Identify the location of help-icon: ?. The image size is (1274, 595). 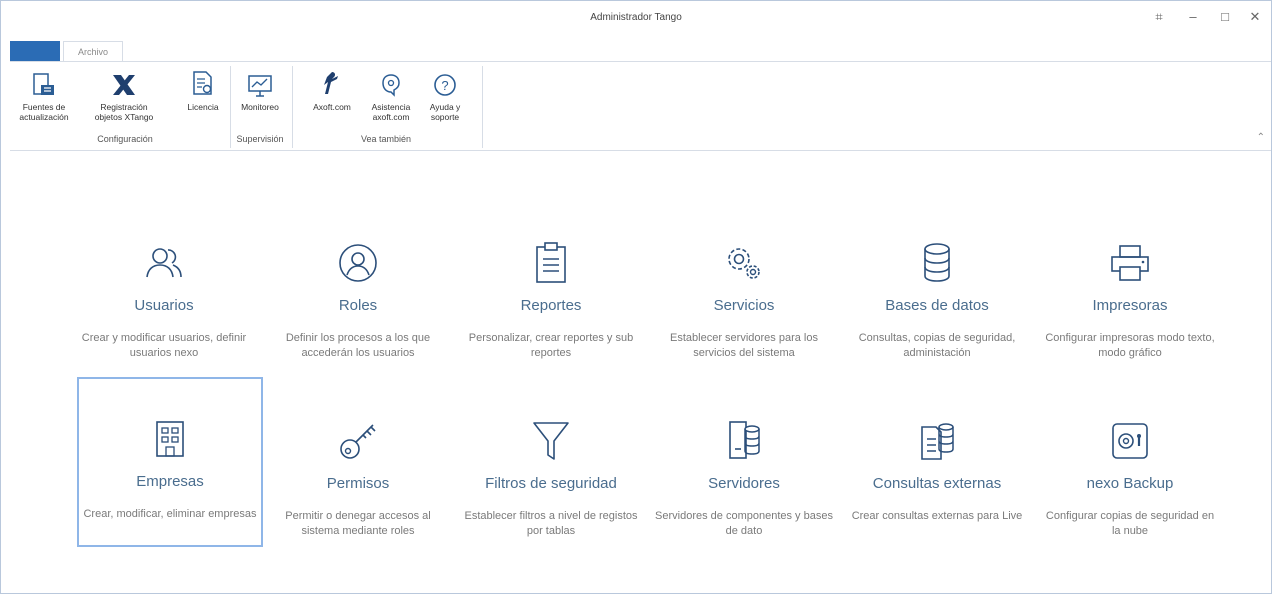
(445, 81).